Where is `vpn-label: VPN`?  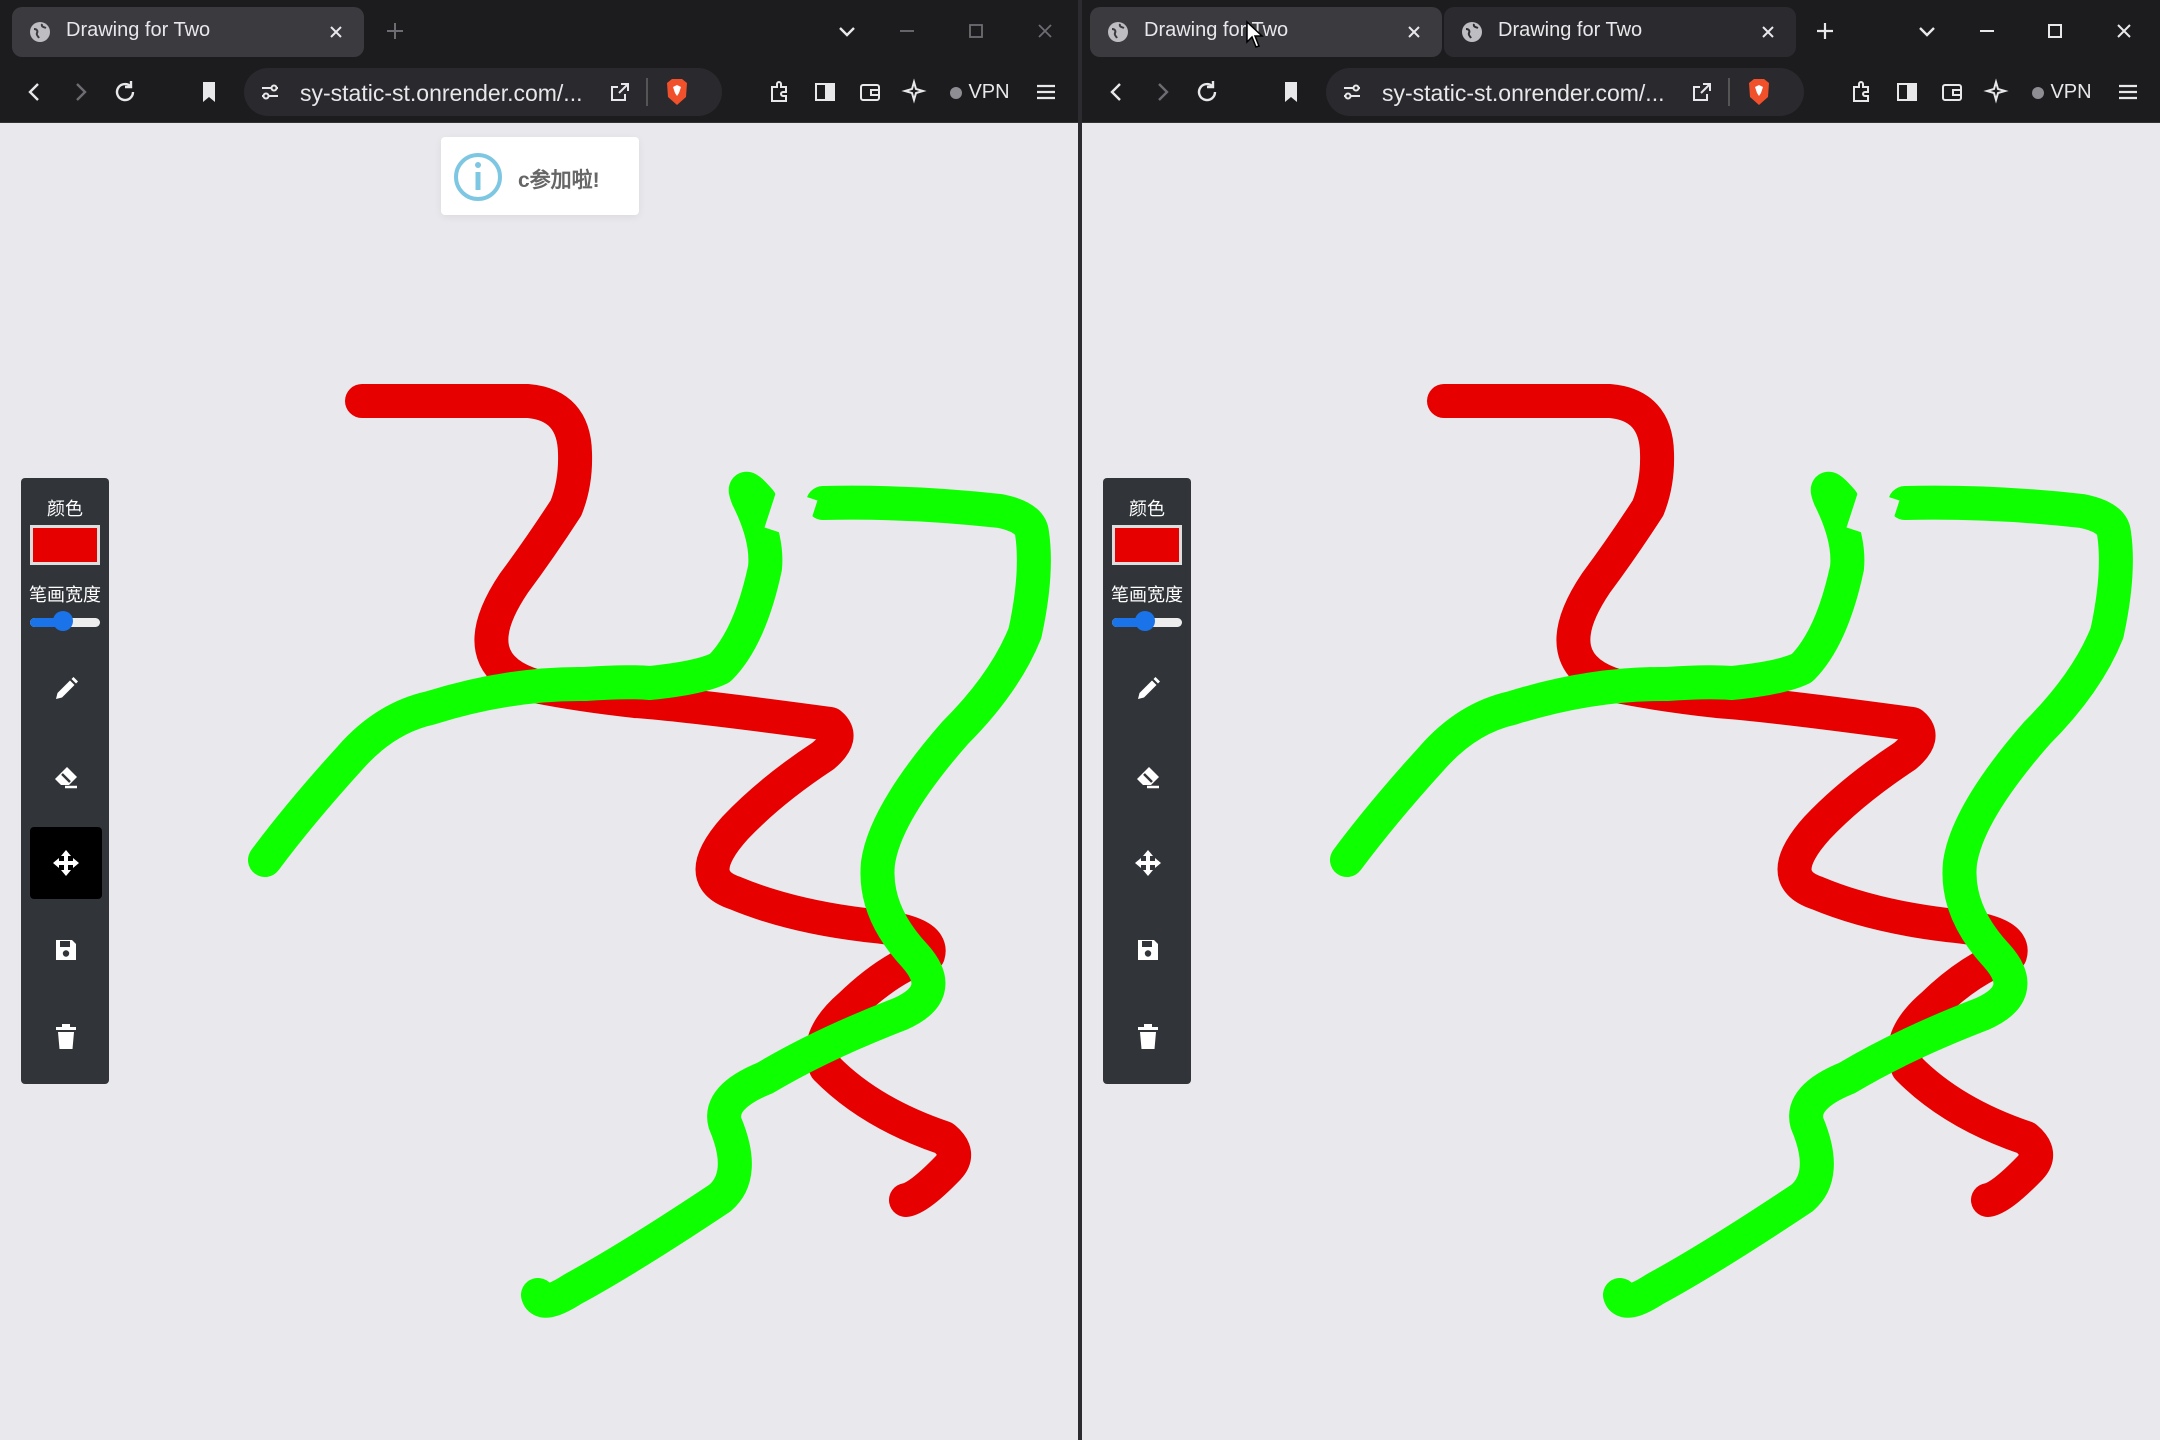
vpn-label: VPN is located at coordinates (2071, 92).